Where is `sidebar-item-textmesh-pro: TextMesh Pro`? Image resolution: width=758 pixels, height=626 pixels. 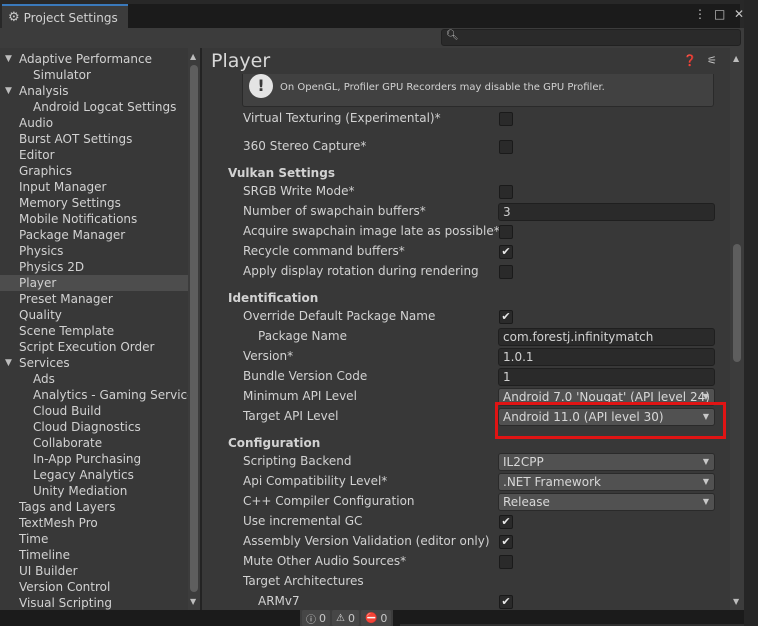 sidebar-item-textmesh-pro: TextMesh Pro is located at coordinates (94, 523).